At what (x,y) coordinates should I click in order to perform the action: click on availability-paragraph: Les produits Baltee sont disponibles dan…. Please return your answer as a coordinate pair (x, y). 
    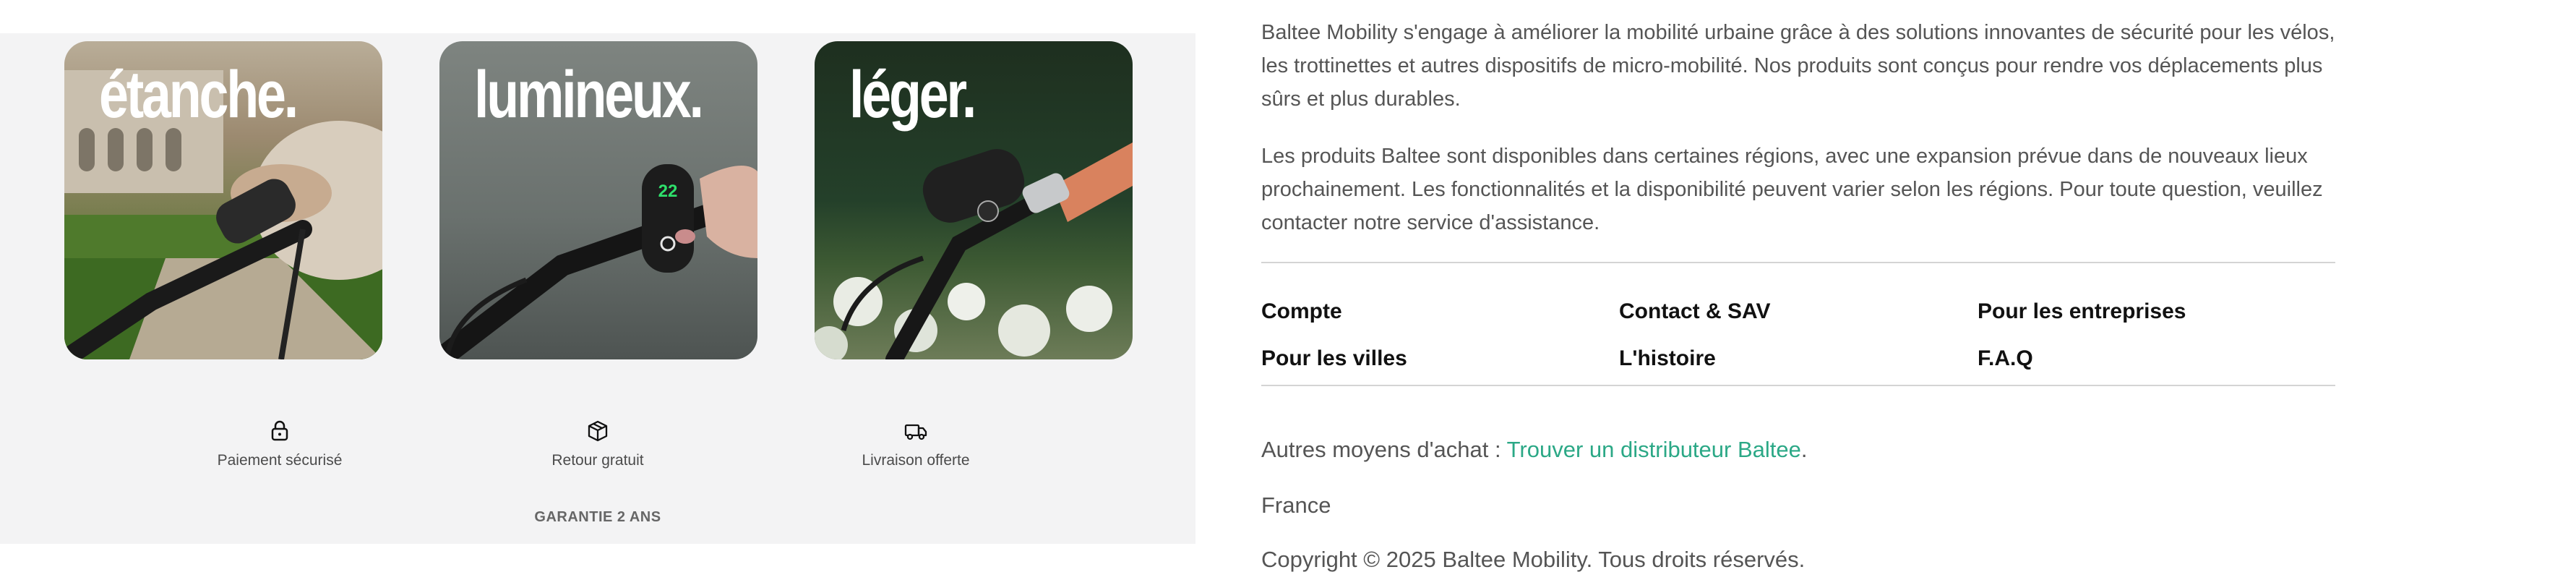
    Looking at the image, I should click on (1792, 189).